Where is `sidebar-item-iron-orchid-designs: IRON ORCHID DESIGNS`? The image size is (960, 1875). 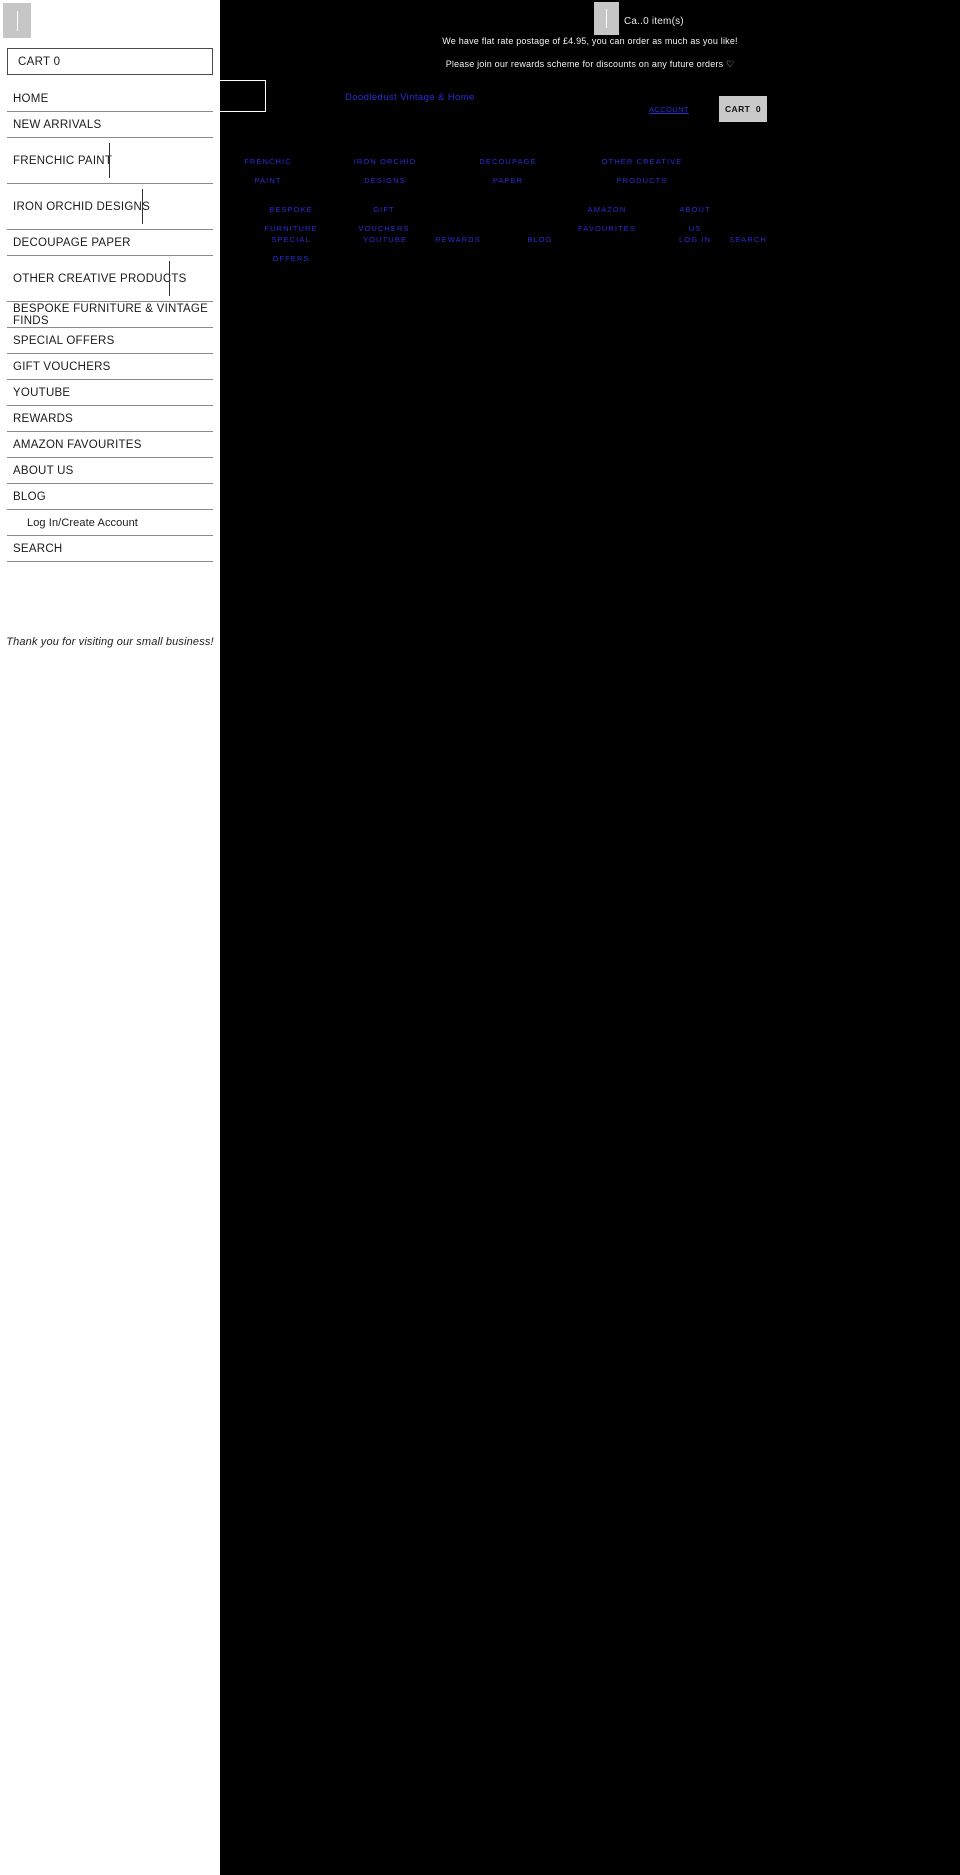
sidebar-item-iron-orchid-designs: IRON ORCHID DESIGNS is located at coordinates (110, 207).